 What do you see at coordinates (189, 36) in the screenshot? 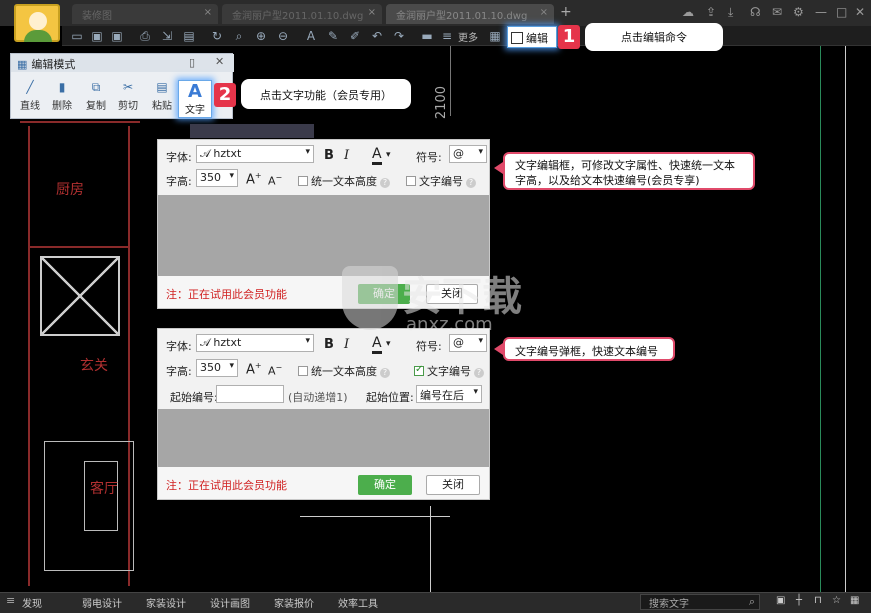
I see `pdf-icon: ▤` at bounding box center [189, 36].